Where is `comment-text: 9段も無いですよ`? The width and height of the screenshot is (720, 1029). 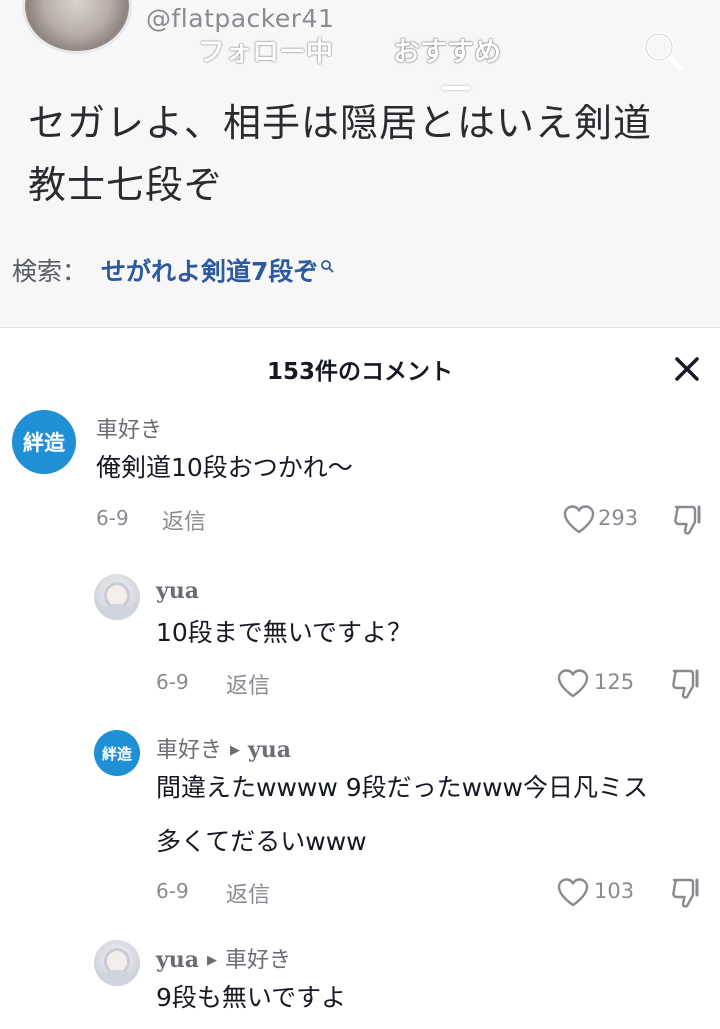 comment-text: 9段も無いですよ is located at coordinates (251, 997).